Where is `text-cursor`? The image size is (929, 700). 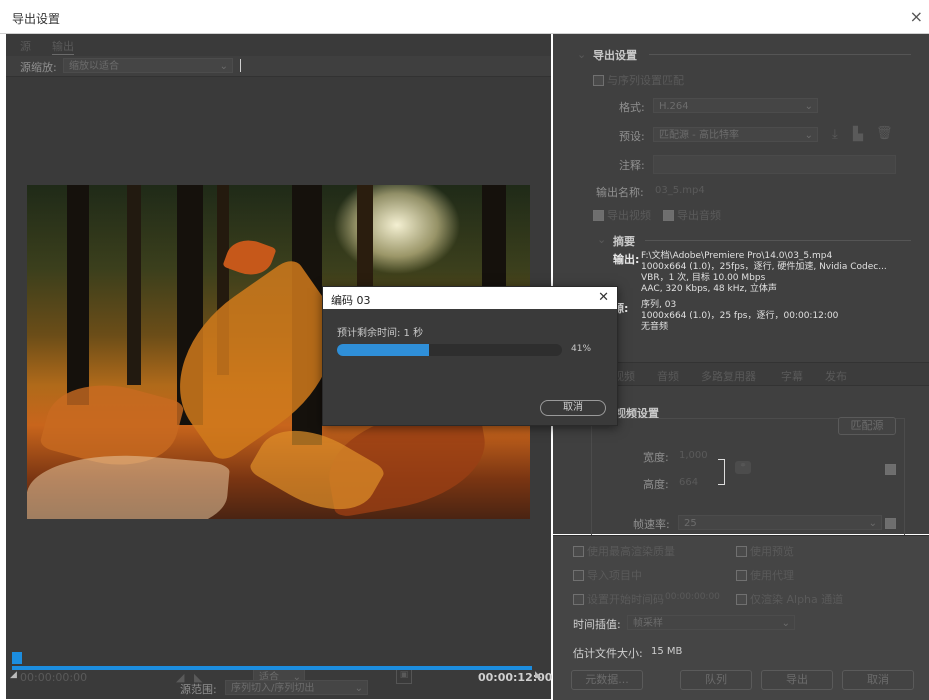 text-cursor is located at coordinates (240, 65).